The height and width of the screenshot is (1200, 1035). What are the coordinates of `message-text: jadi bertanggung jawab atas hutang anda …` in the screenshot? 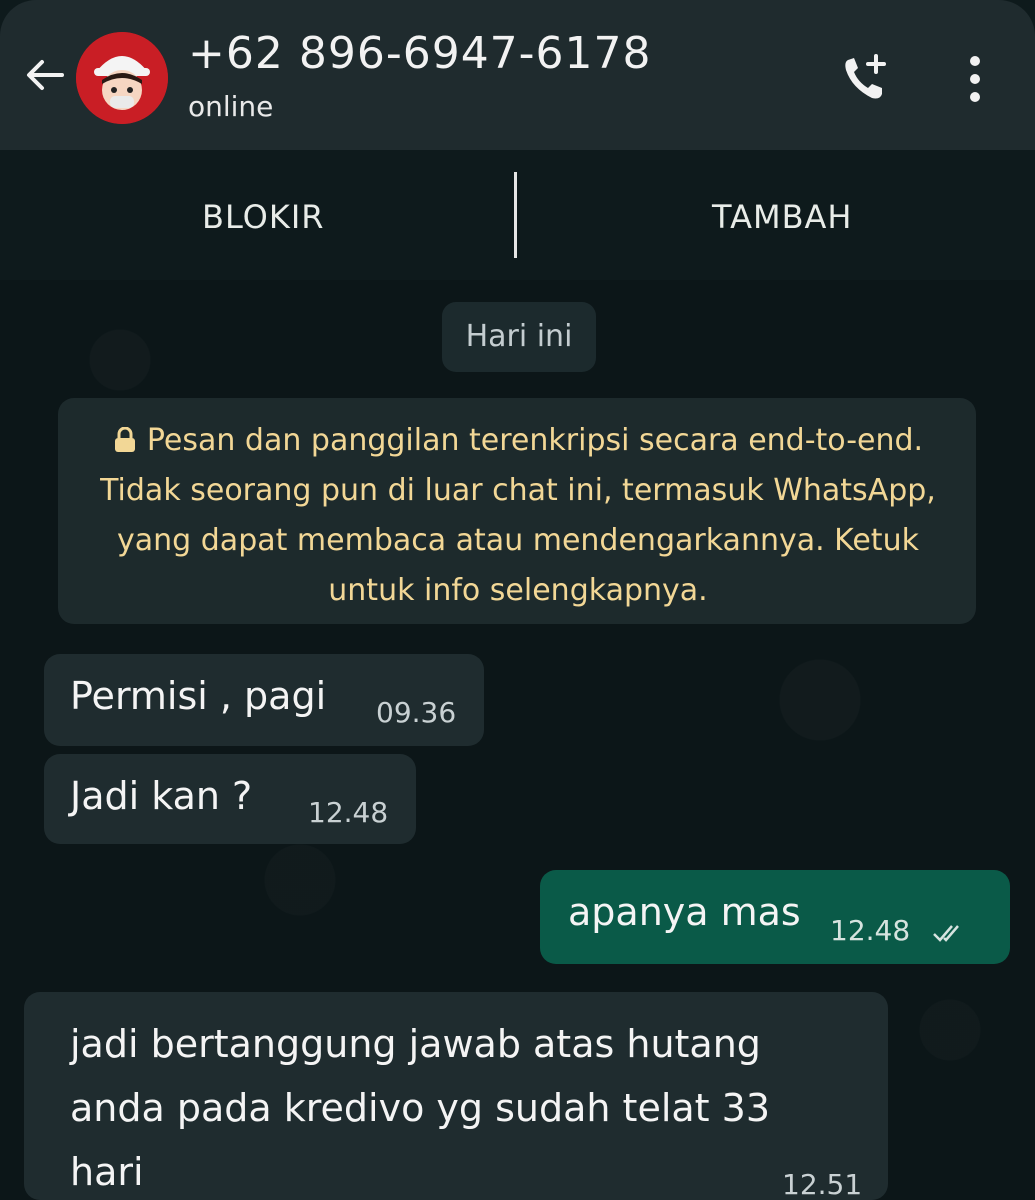 It's located at (420, 1108).